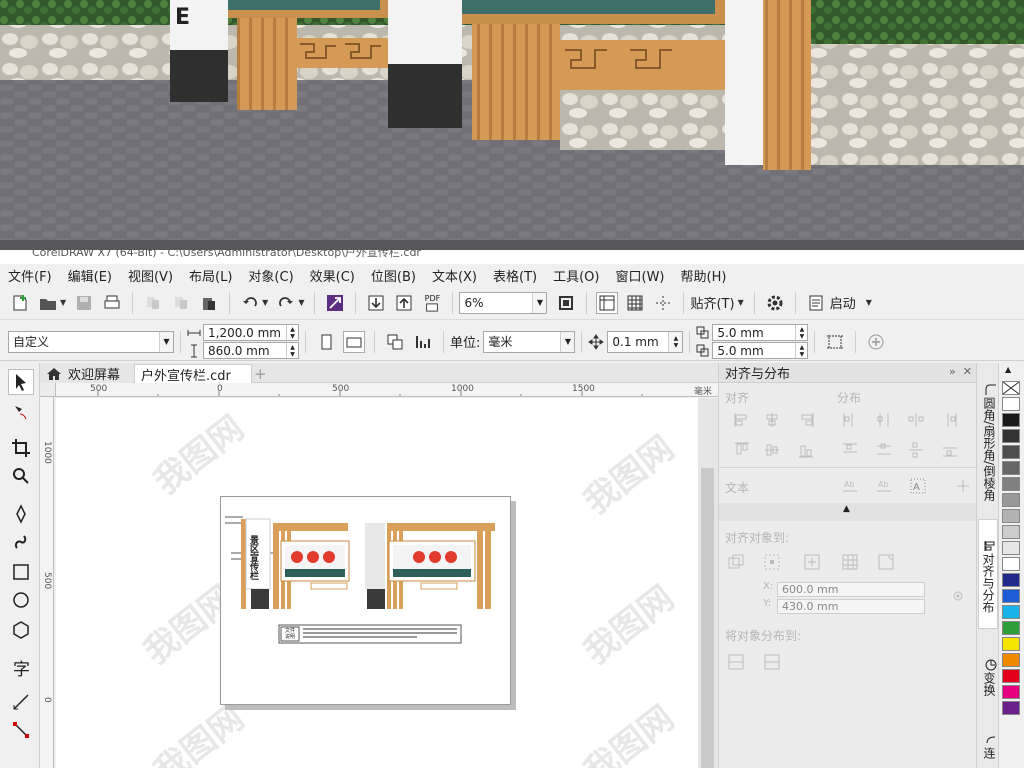 This screenshot has width=1024, height=768. Describe the element at coordinates (851, 486) in the screenshot. I see `text-first-baseline-icon: Ab` at that location.